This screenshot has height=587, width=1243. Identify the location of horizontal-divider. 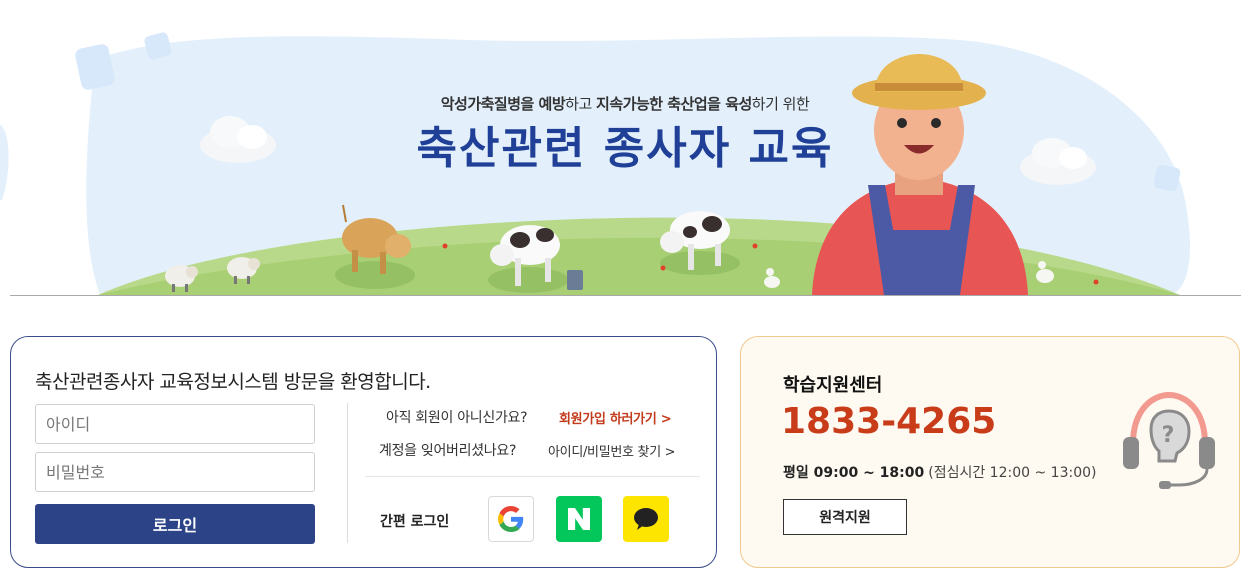
(532, 476).